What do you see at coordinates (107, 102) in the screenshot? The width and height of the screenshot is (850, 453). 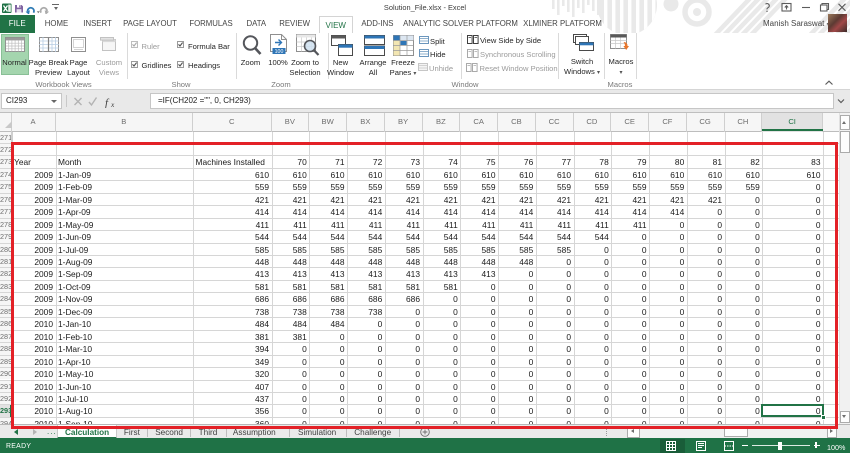 I see `svg-text: f` at bounding box center [107, 102].